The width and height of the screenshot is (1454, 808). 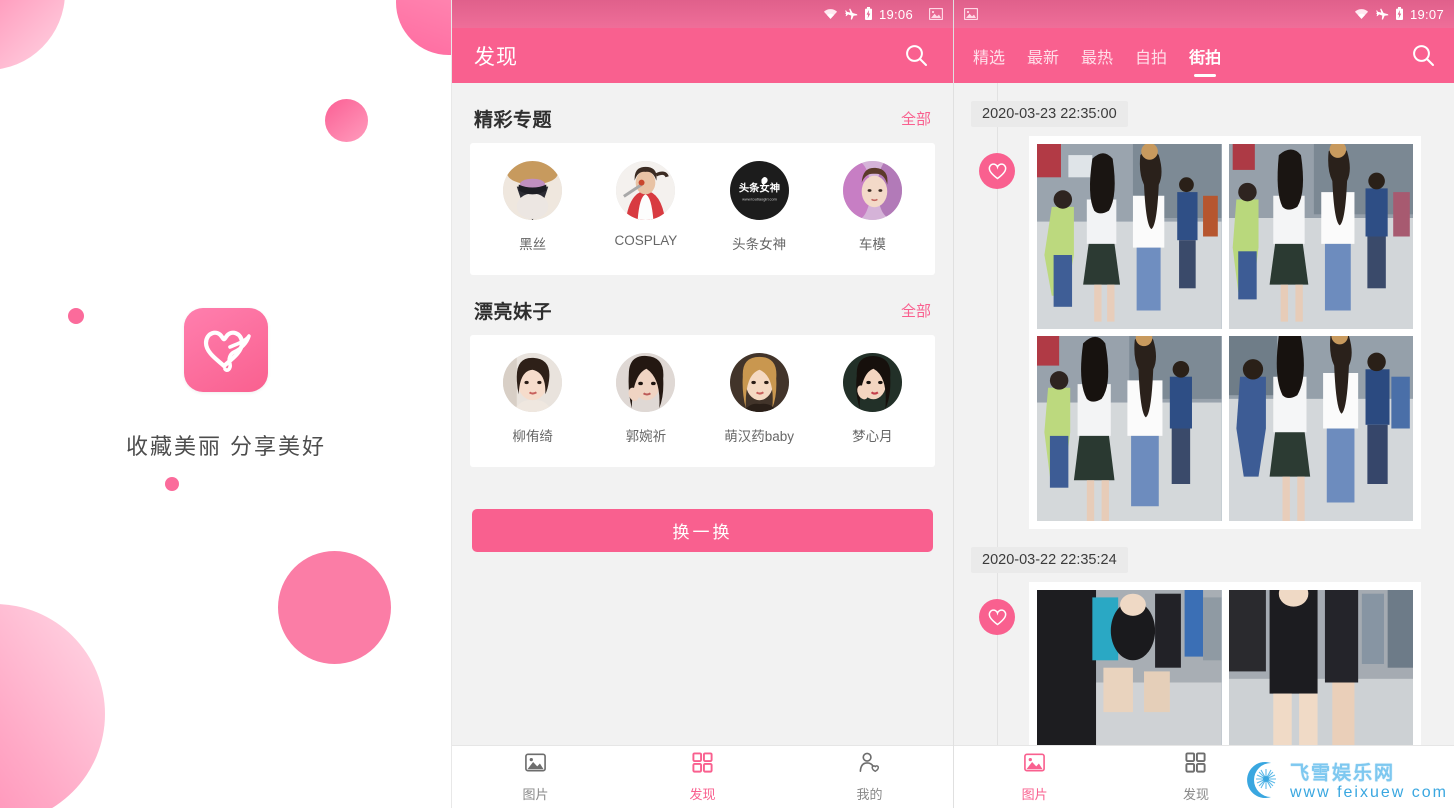 I want to click on girl-avatar-guowanqi, so click(x=646, y=382).